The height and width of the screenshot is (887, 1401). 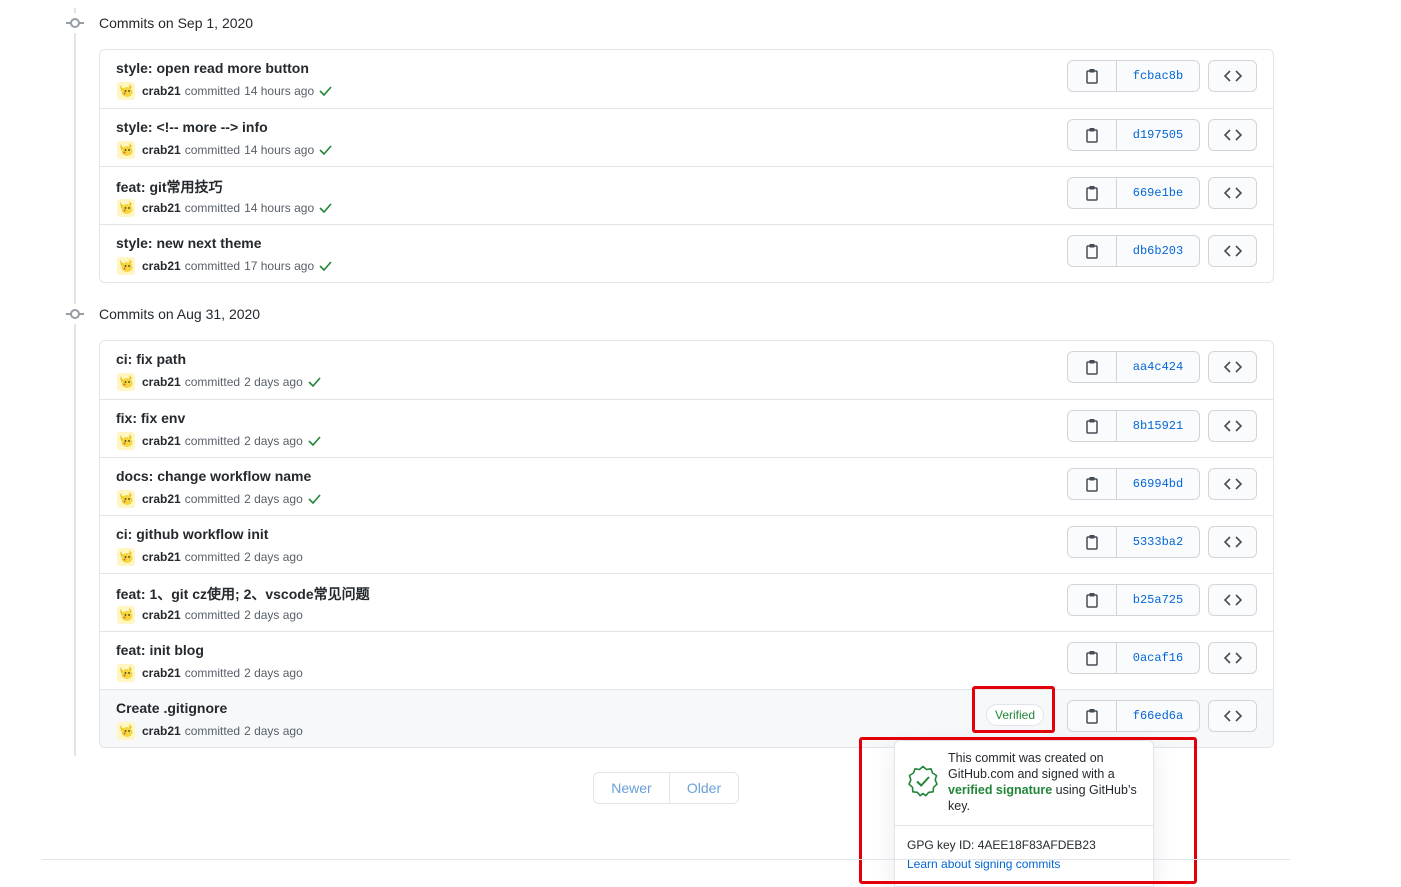 What do you see at coordinates (1158, 658) in the screenshot?
I see `commit-sha-link: 0acaf16` at bounding box center [1158, 658].